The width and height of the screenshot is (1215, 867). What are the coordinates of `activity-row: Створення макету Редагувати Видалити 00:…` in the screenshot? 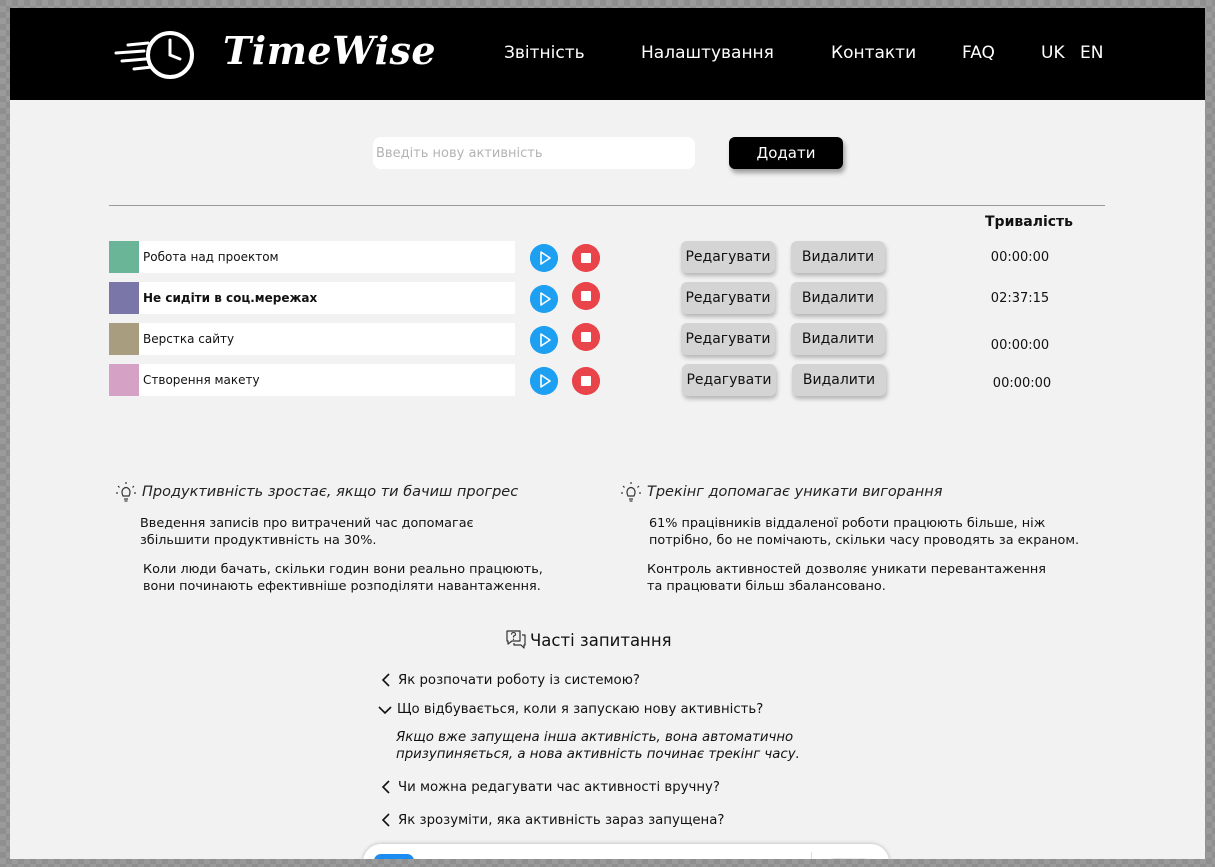 It's located at (607, 381).